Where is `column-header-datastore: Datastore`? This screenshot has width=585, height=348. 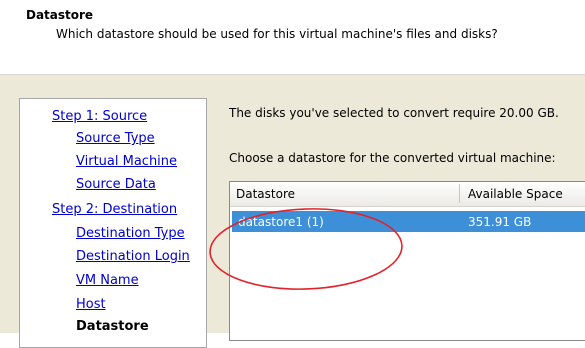 column-header-datastore: Datastore is located at coordinates (265, 194).